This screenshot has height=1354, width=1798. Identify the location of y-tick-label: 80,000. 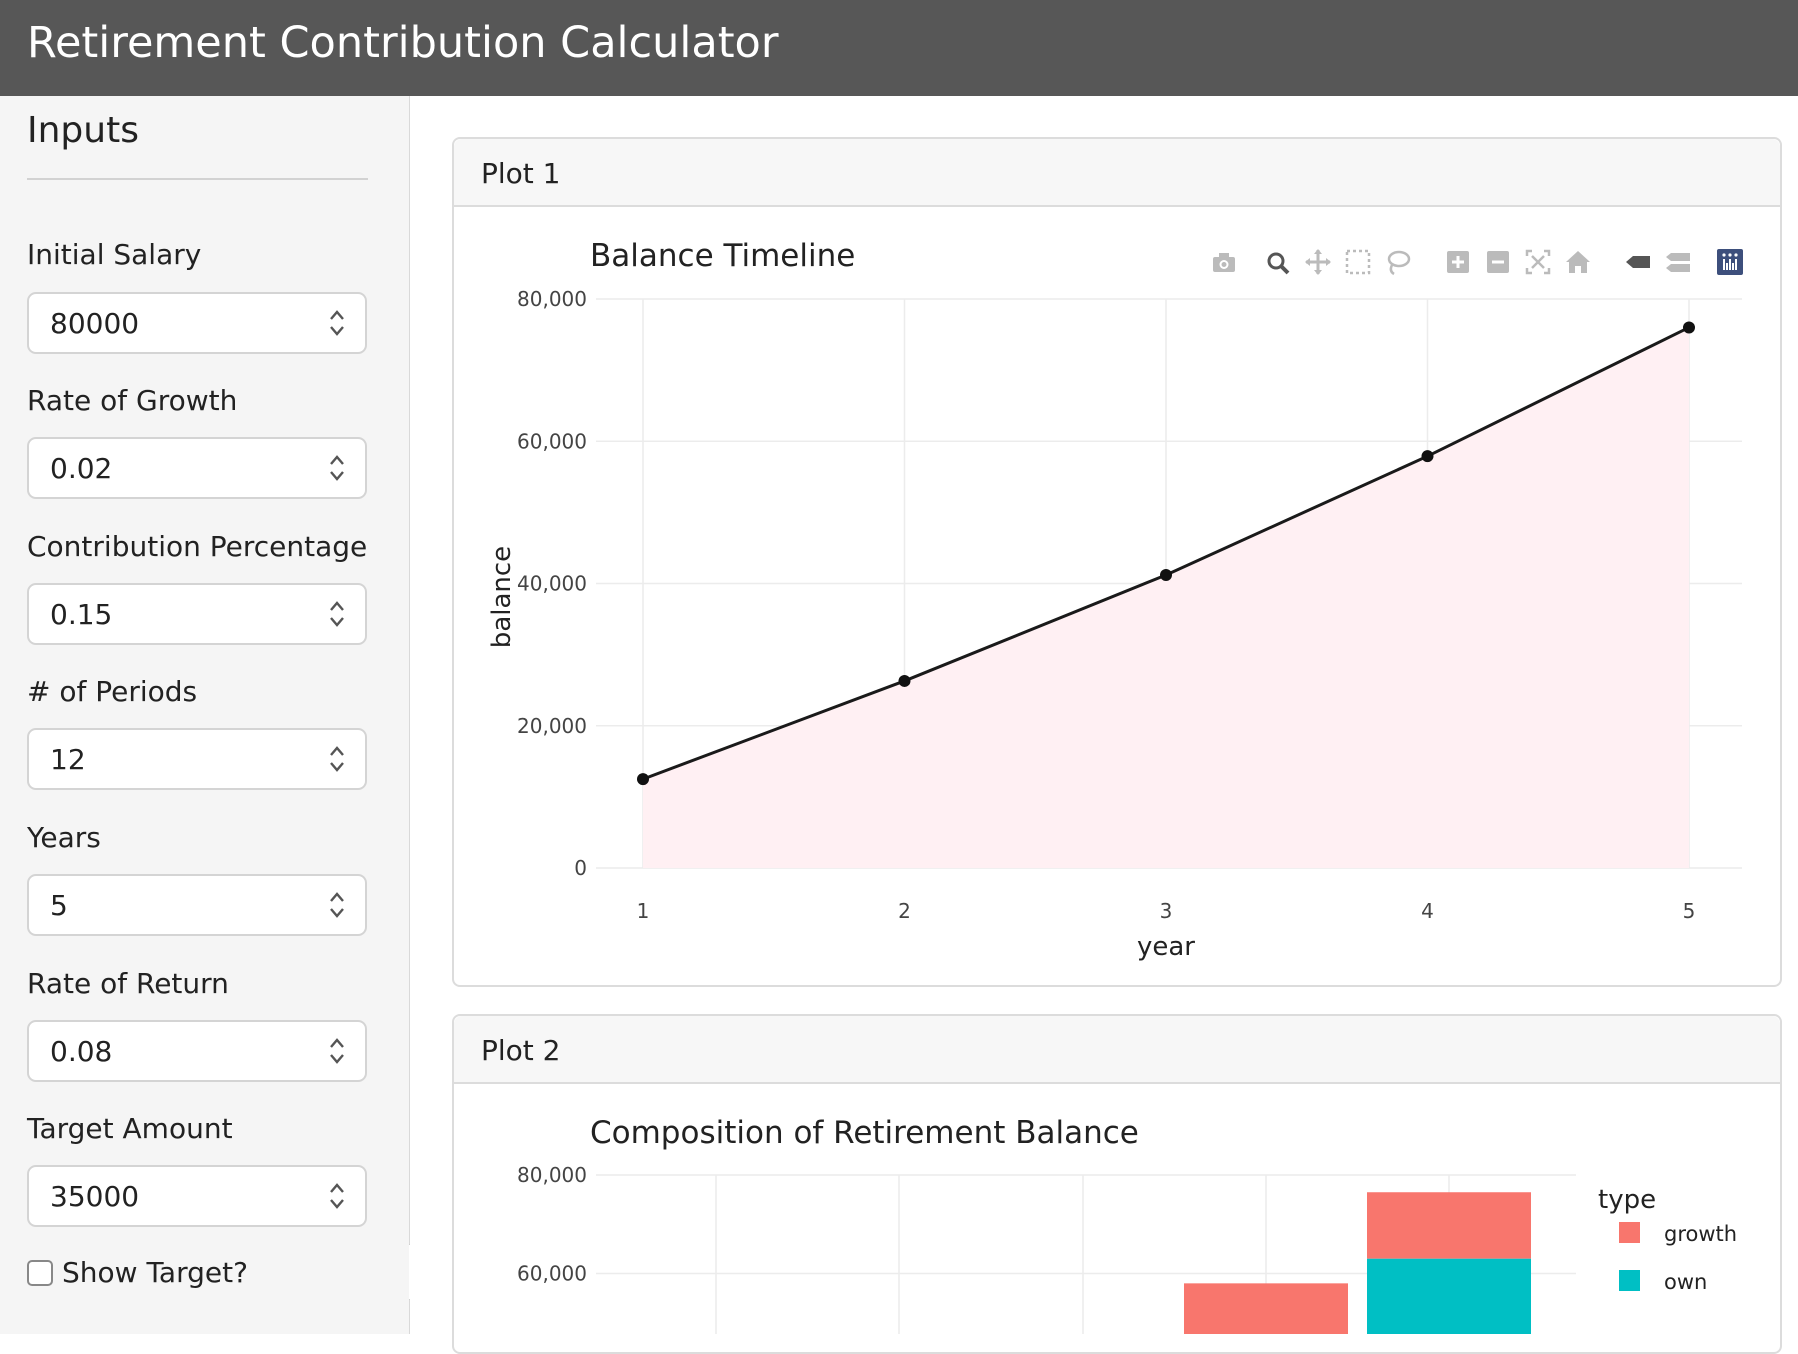
(552, 1175).